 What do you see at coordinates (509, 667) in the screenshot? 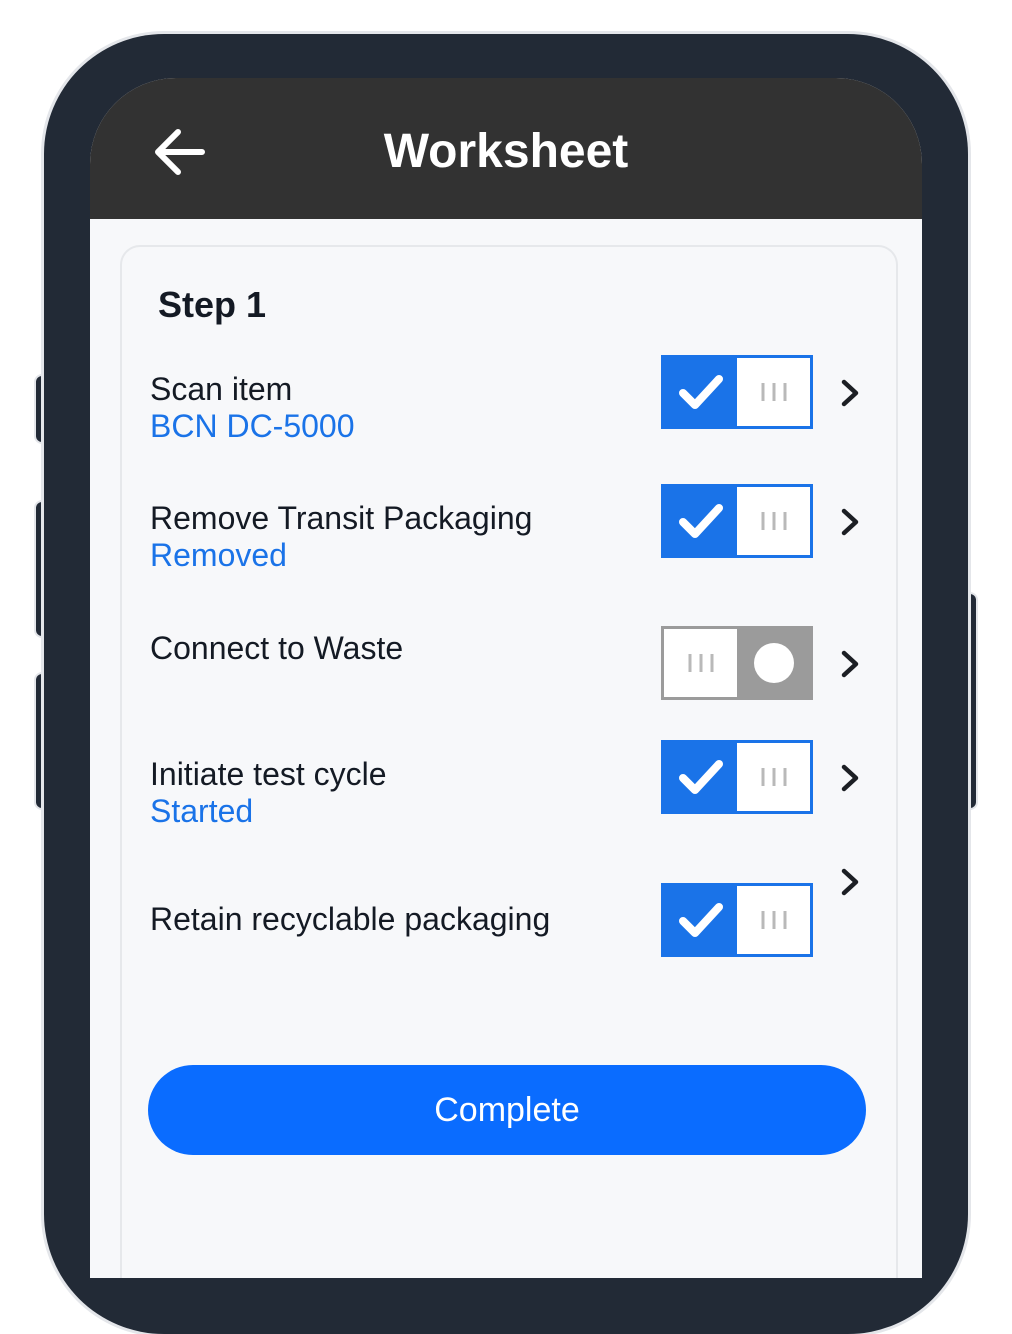
I see `task-row-connect-to-waste: Connect to Waste` at bounding box center [509, 667].